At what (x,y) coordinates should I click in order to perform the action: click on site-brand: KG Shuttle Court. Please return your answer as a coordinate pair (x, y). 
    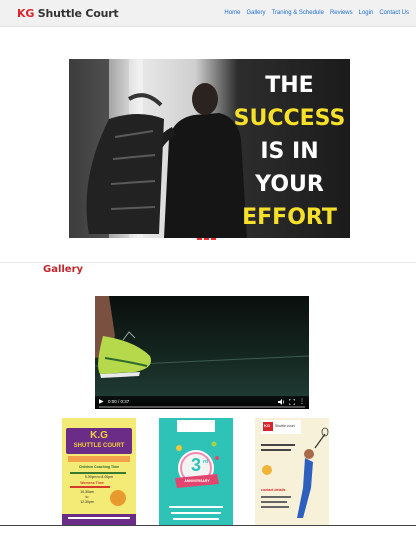
    Looking at the image, I should click on (68, 13).